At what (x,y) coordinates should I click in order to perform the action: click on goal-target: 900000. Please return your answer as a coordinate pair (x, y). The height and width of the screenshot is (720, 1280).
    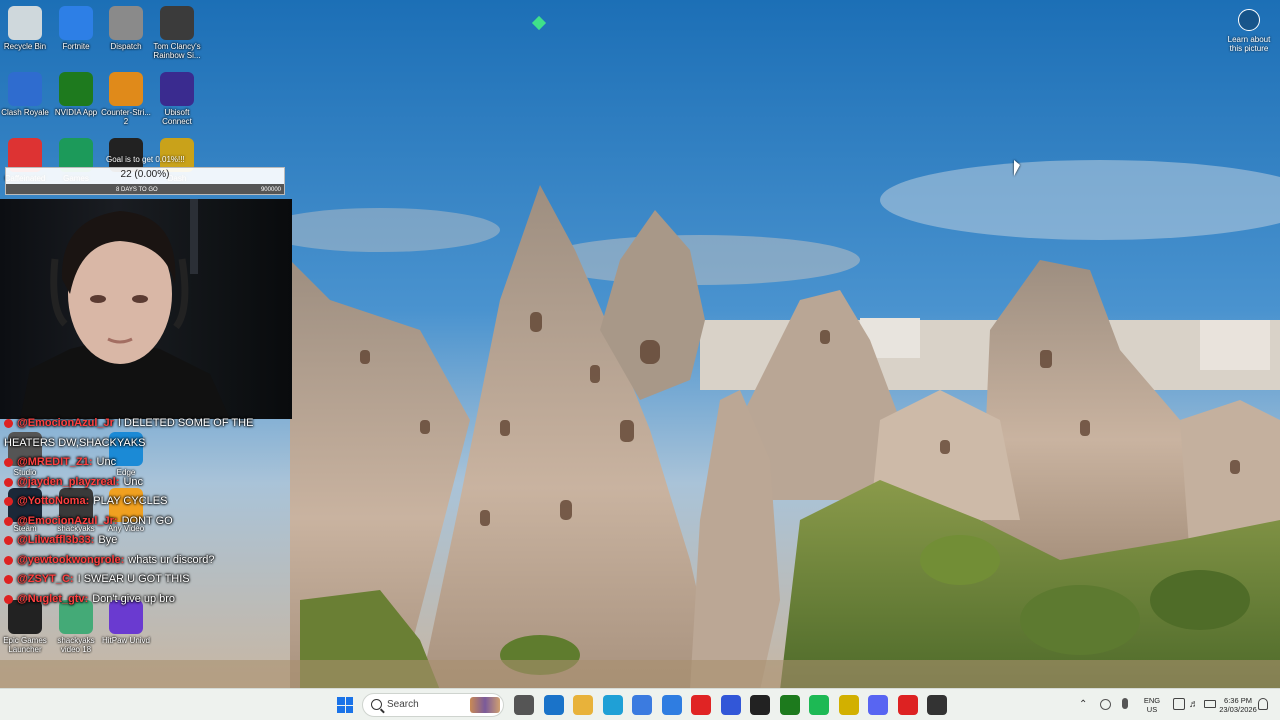
    Looking at the image, I should click on (270, 190).